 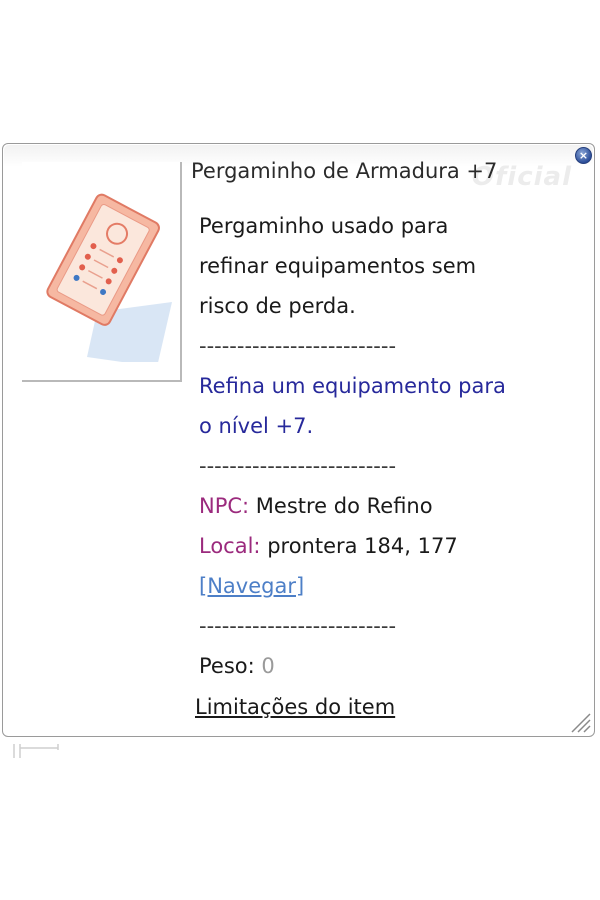 What do you see at coordinates (224, 506) in the screenshot?
I see `npc-label: NPC:` at bounding box center [224, 506].